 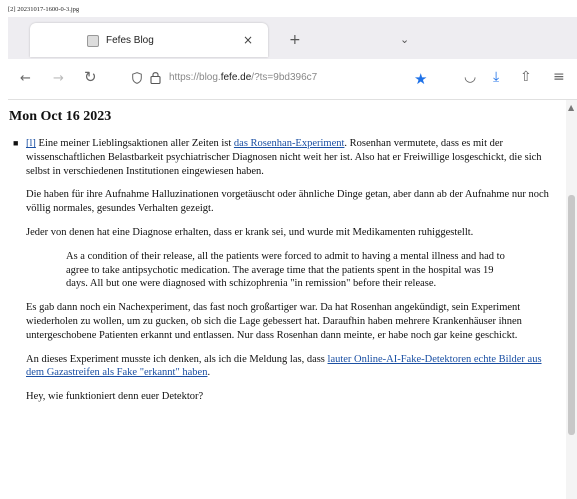 What do you see at coordinates (243, 77) in the screenshot?
I see `url-text: https://blog.fefe.de/?ts=9bd396c7` at bounding box center [243, 77].